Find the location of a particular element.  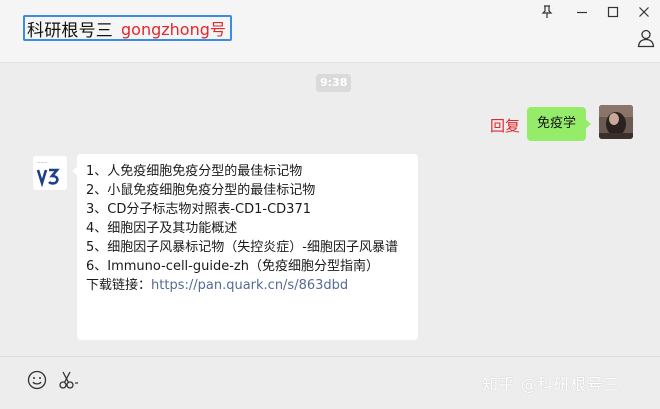

maximize-icon is located at coordinates (613, 12).